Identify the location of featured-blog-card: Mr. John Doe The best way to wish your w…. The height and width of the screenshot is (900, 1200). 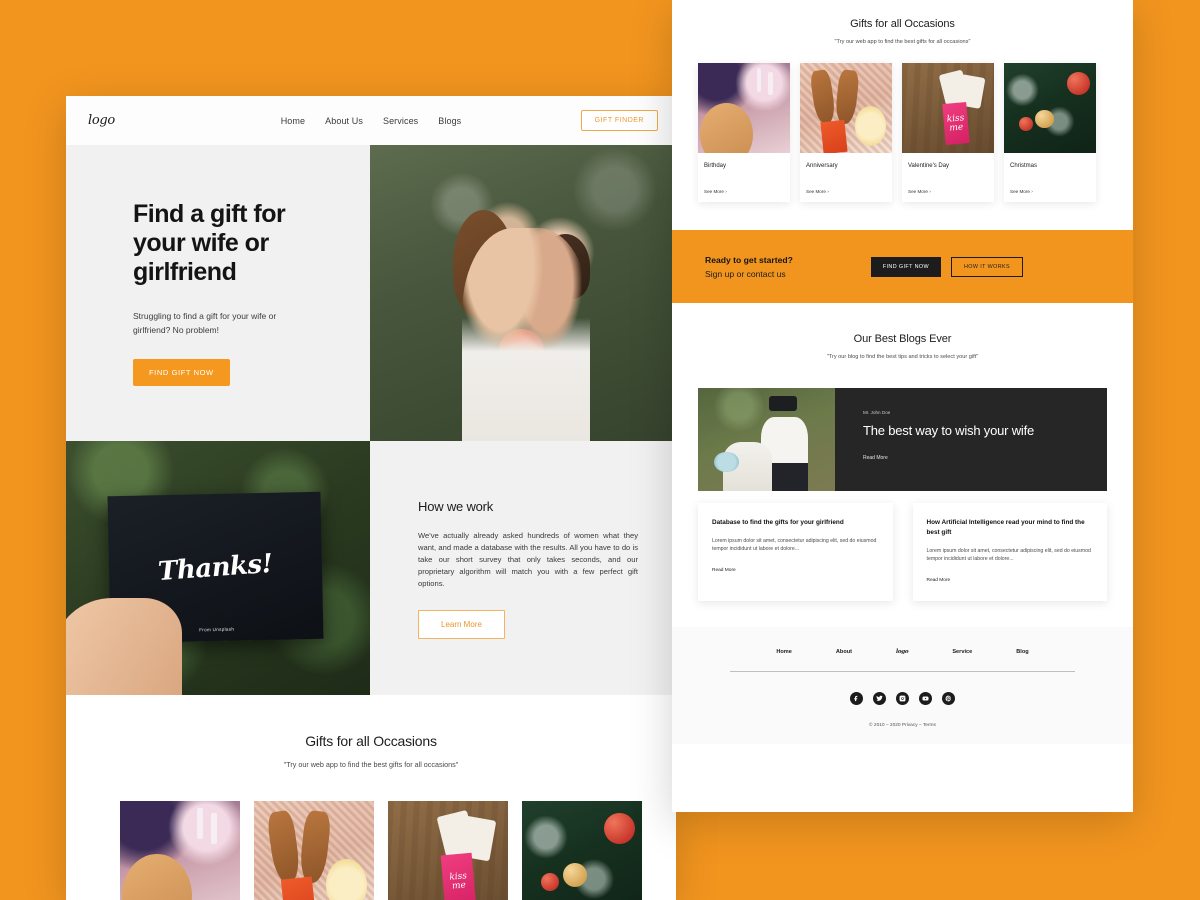
(902, 439).